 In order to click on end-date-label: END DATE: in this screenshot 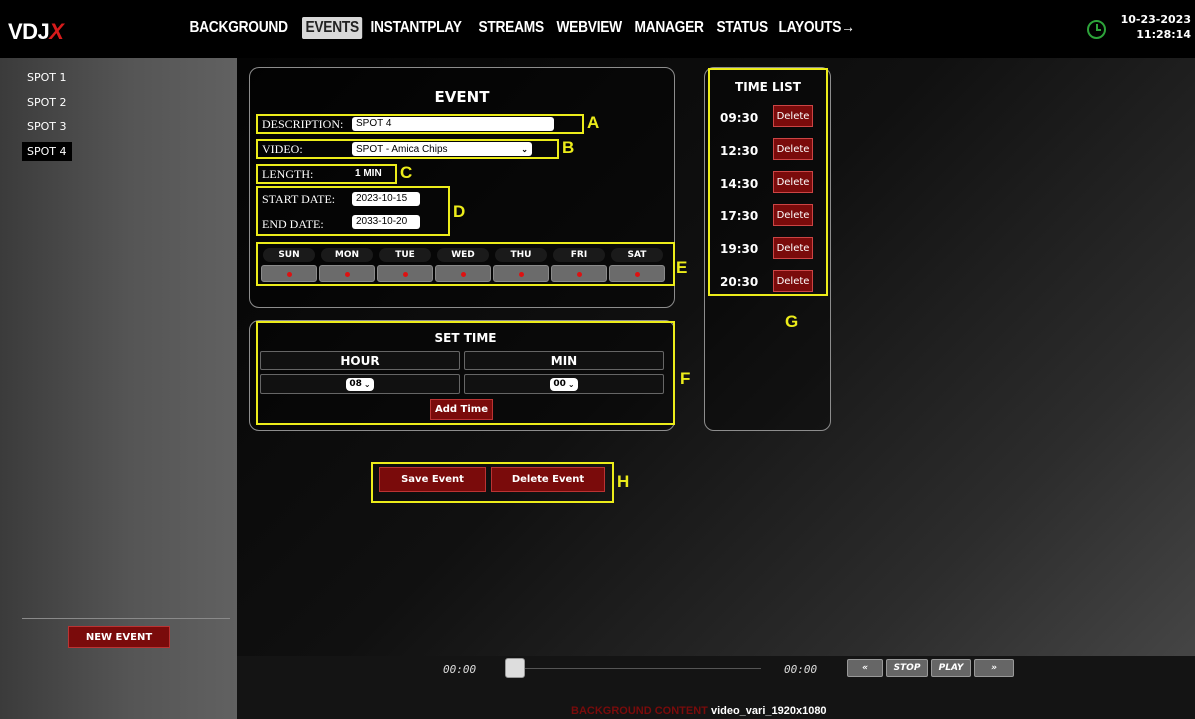, I will do `click(293, 224)`.